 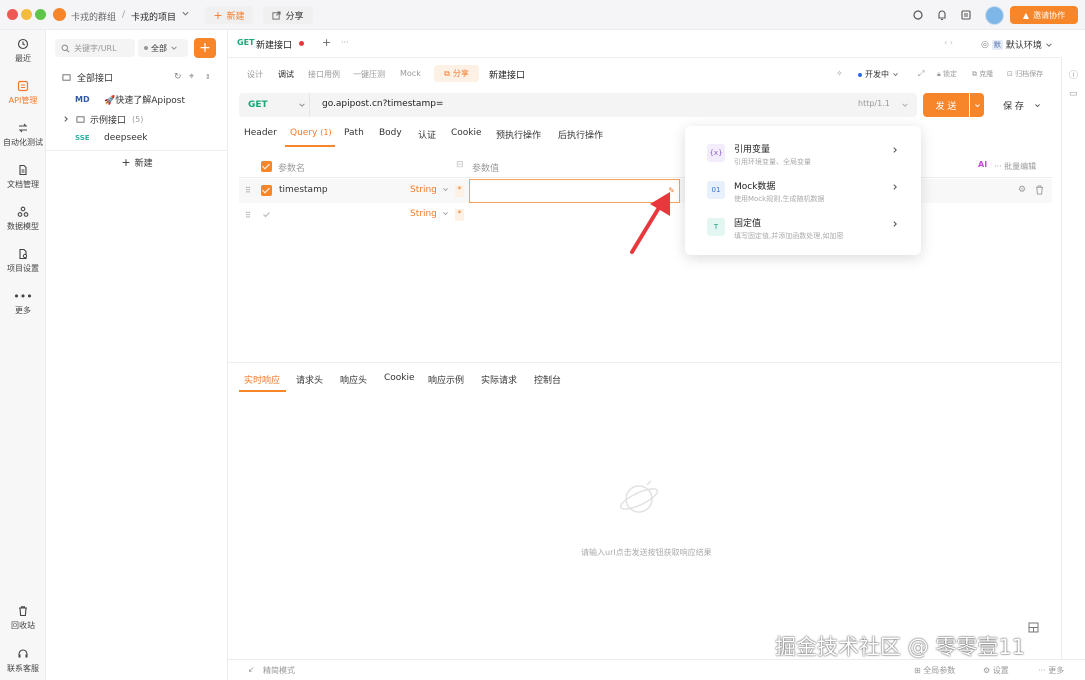 I want to click on maximize-window-button, so click(x=40, y=14).